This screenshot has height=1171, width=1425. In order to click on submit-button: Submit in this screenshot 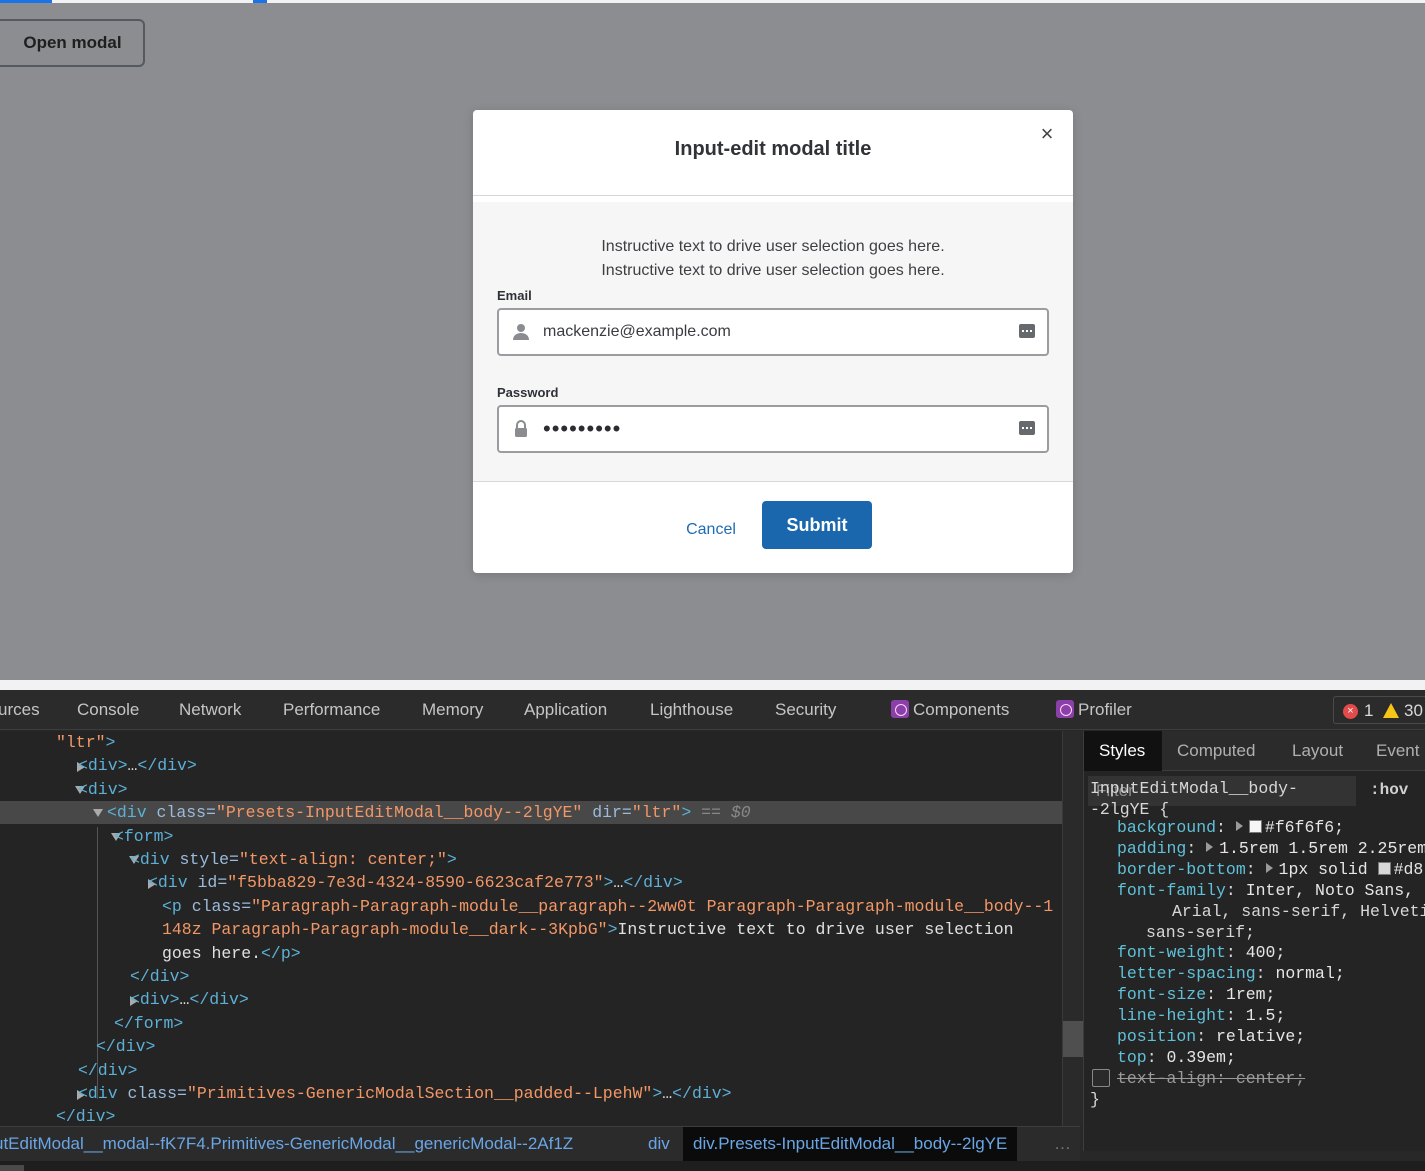, I will do `click(817, 525)`.